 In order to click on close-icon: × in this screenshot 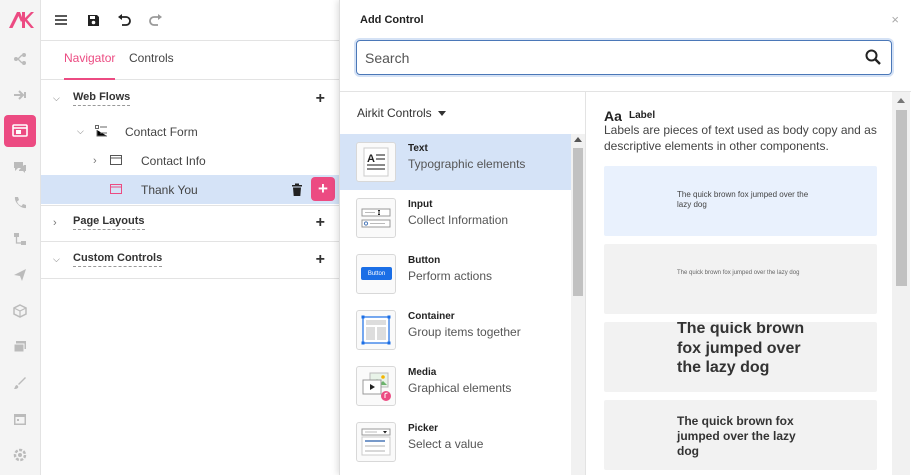, I will do `click(895, 19)`.